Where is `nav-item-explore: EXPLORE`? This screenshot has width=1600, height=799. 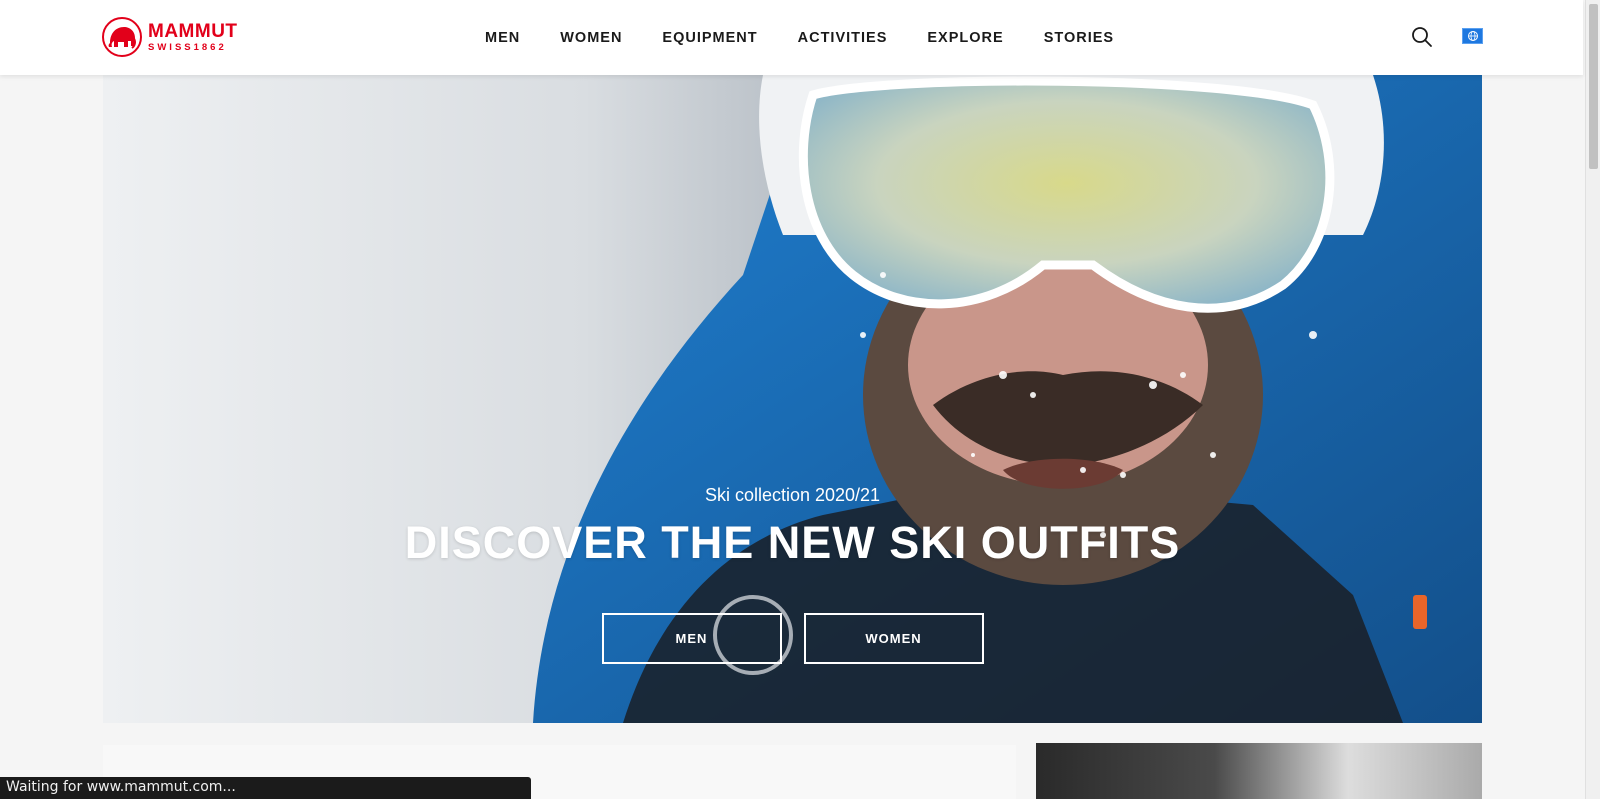
nav-item-explore: EXPLORE is located at coordinates (965, 38).